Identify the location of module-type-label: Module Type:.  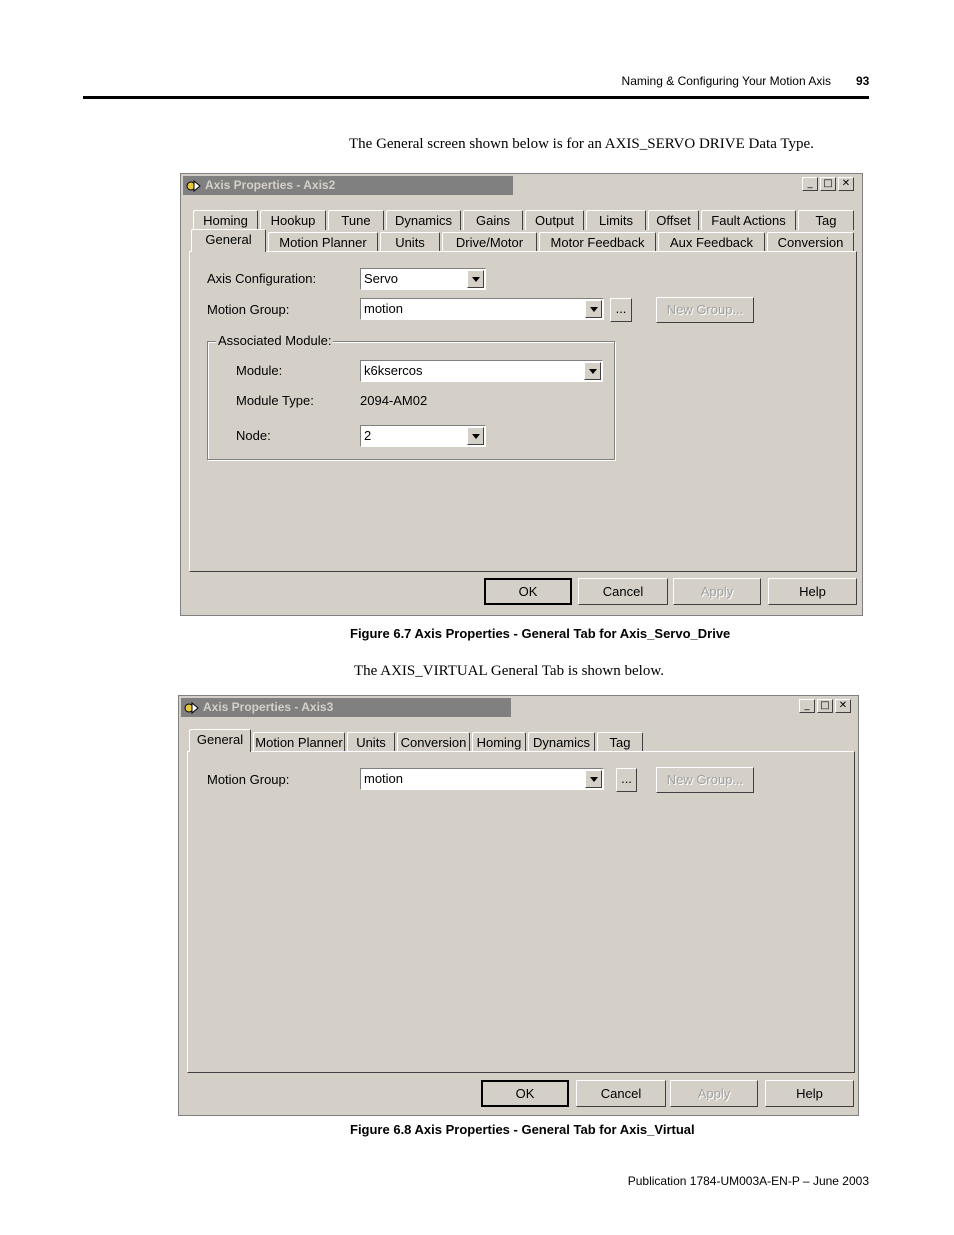
(275, 400).